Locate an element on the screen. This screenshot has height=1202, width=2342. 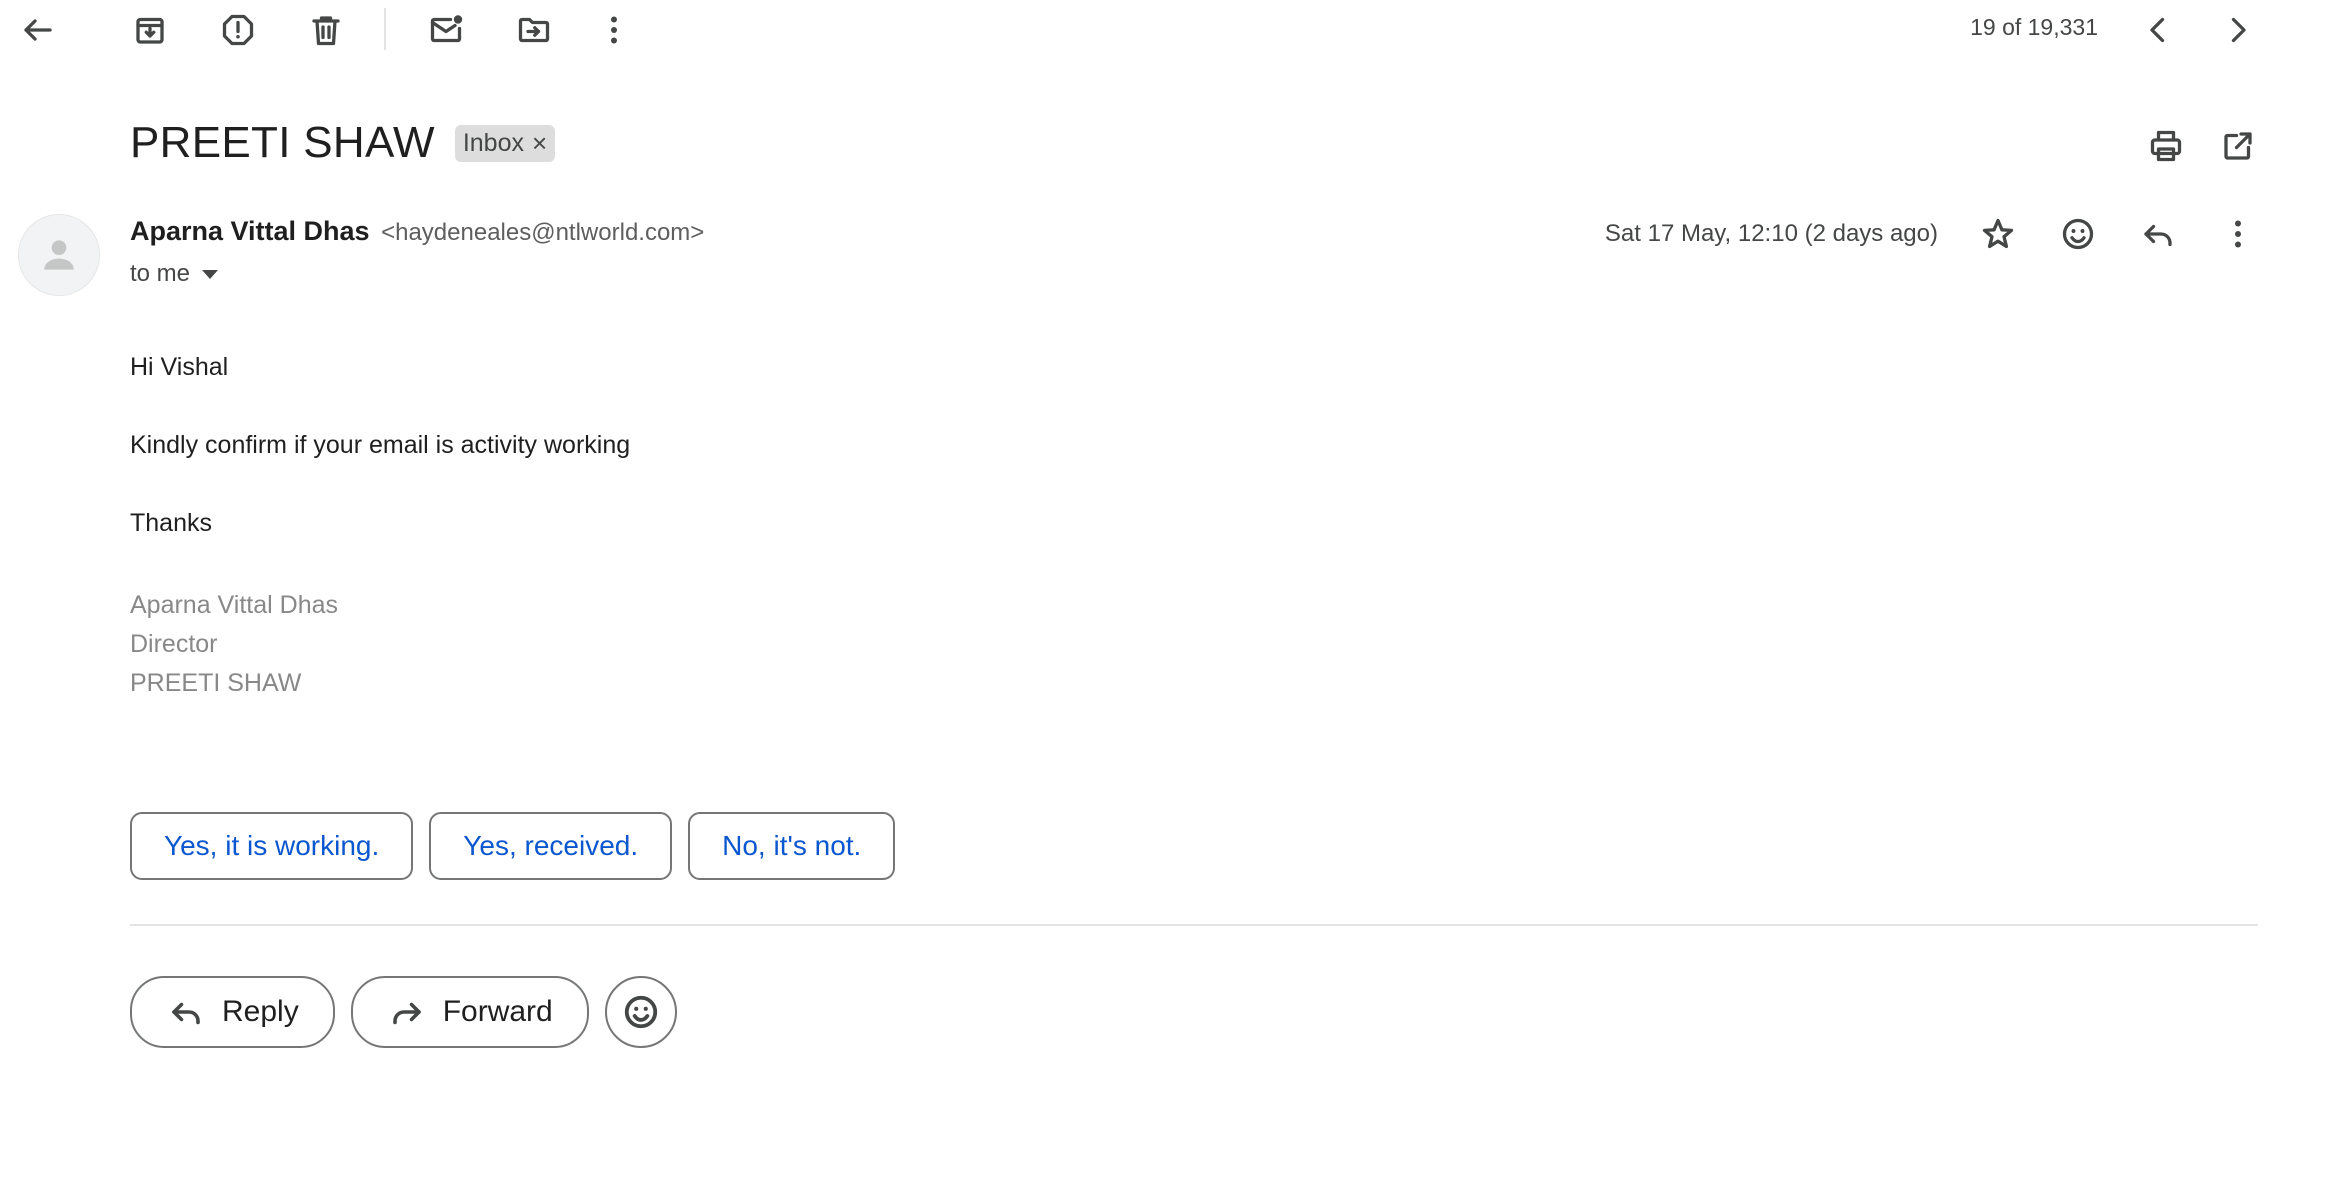
sender-name: Aparna Vittal Dhas is located at coordinates (250, 231).